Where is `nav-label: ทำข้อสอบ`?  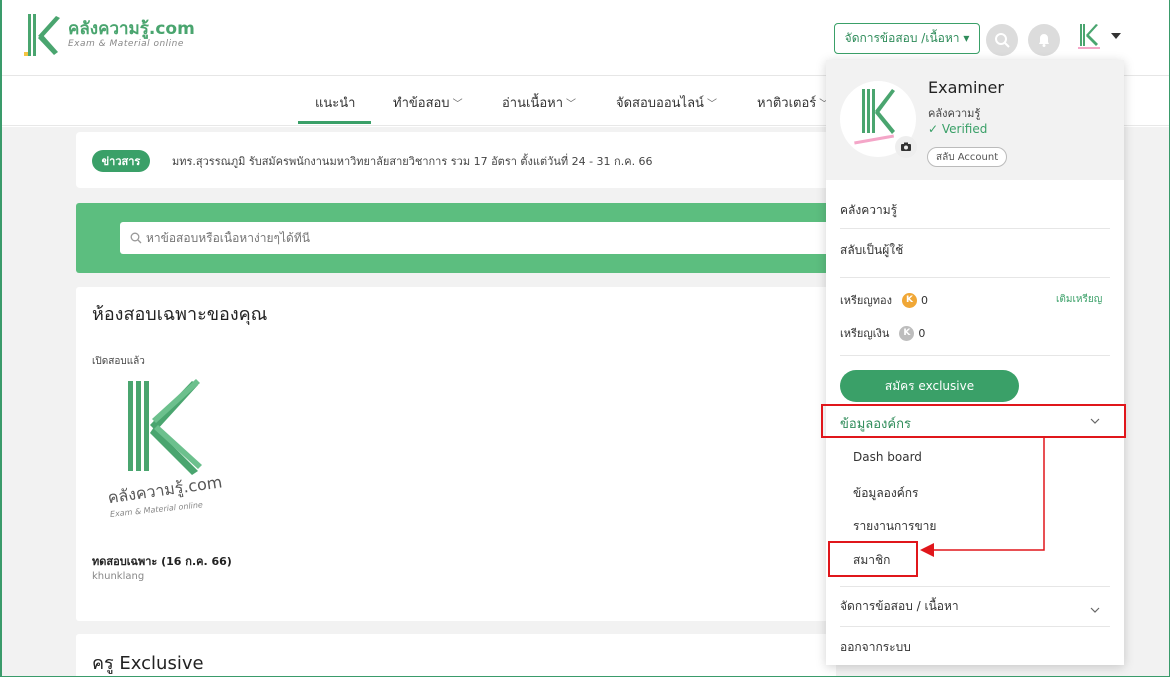
nav-label: ทำข้อสอบ is located at coordinates (421, 103).